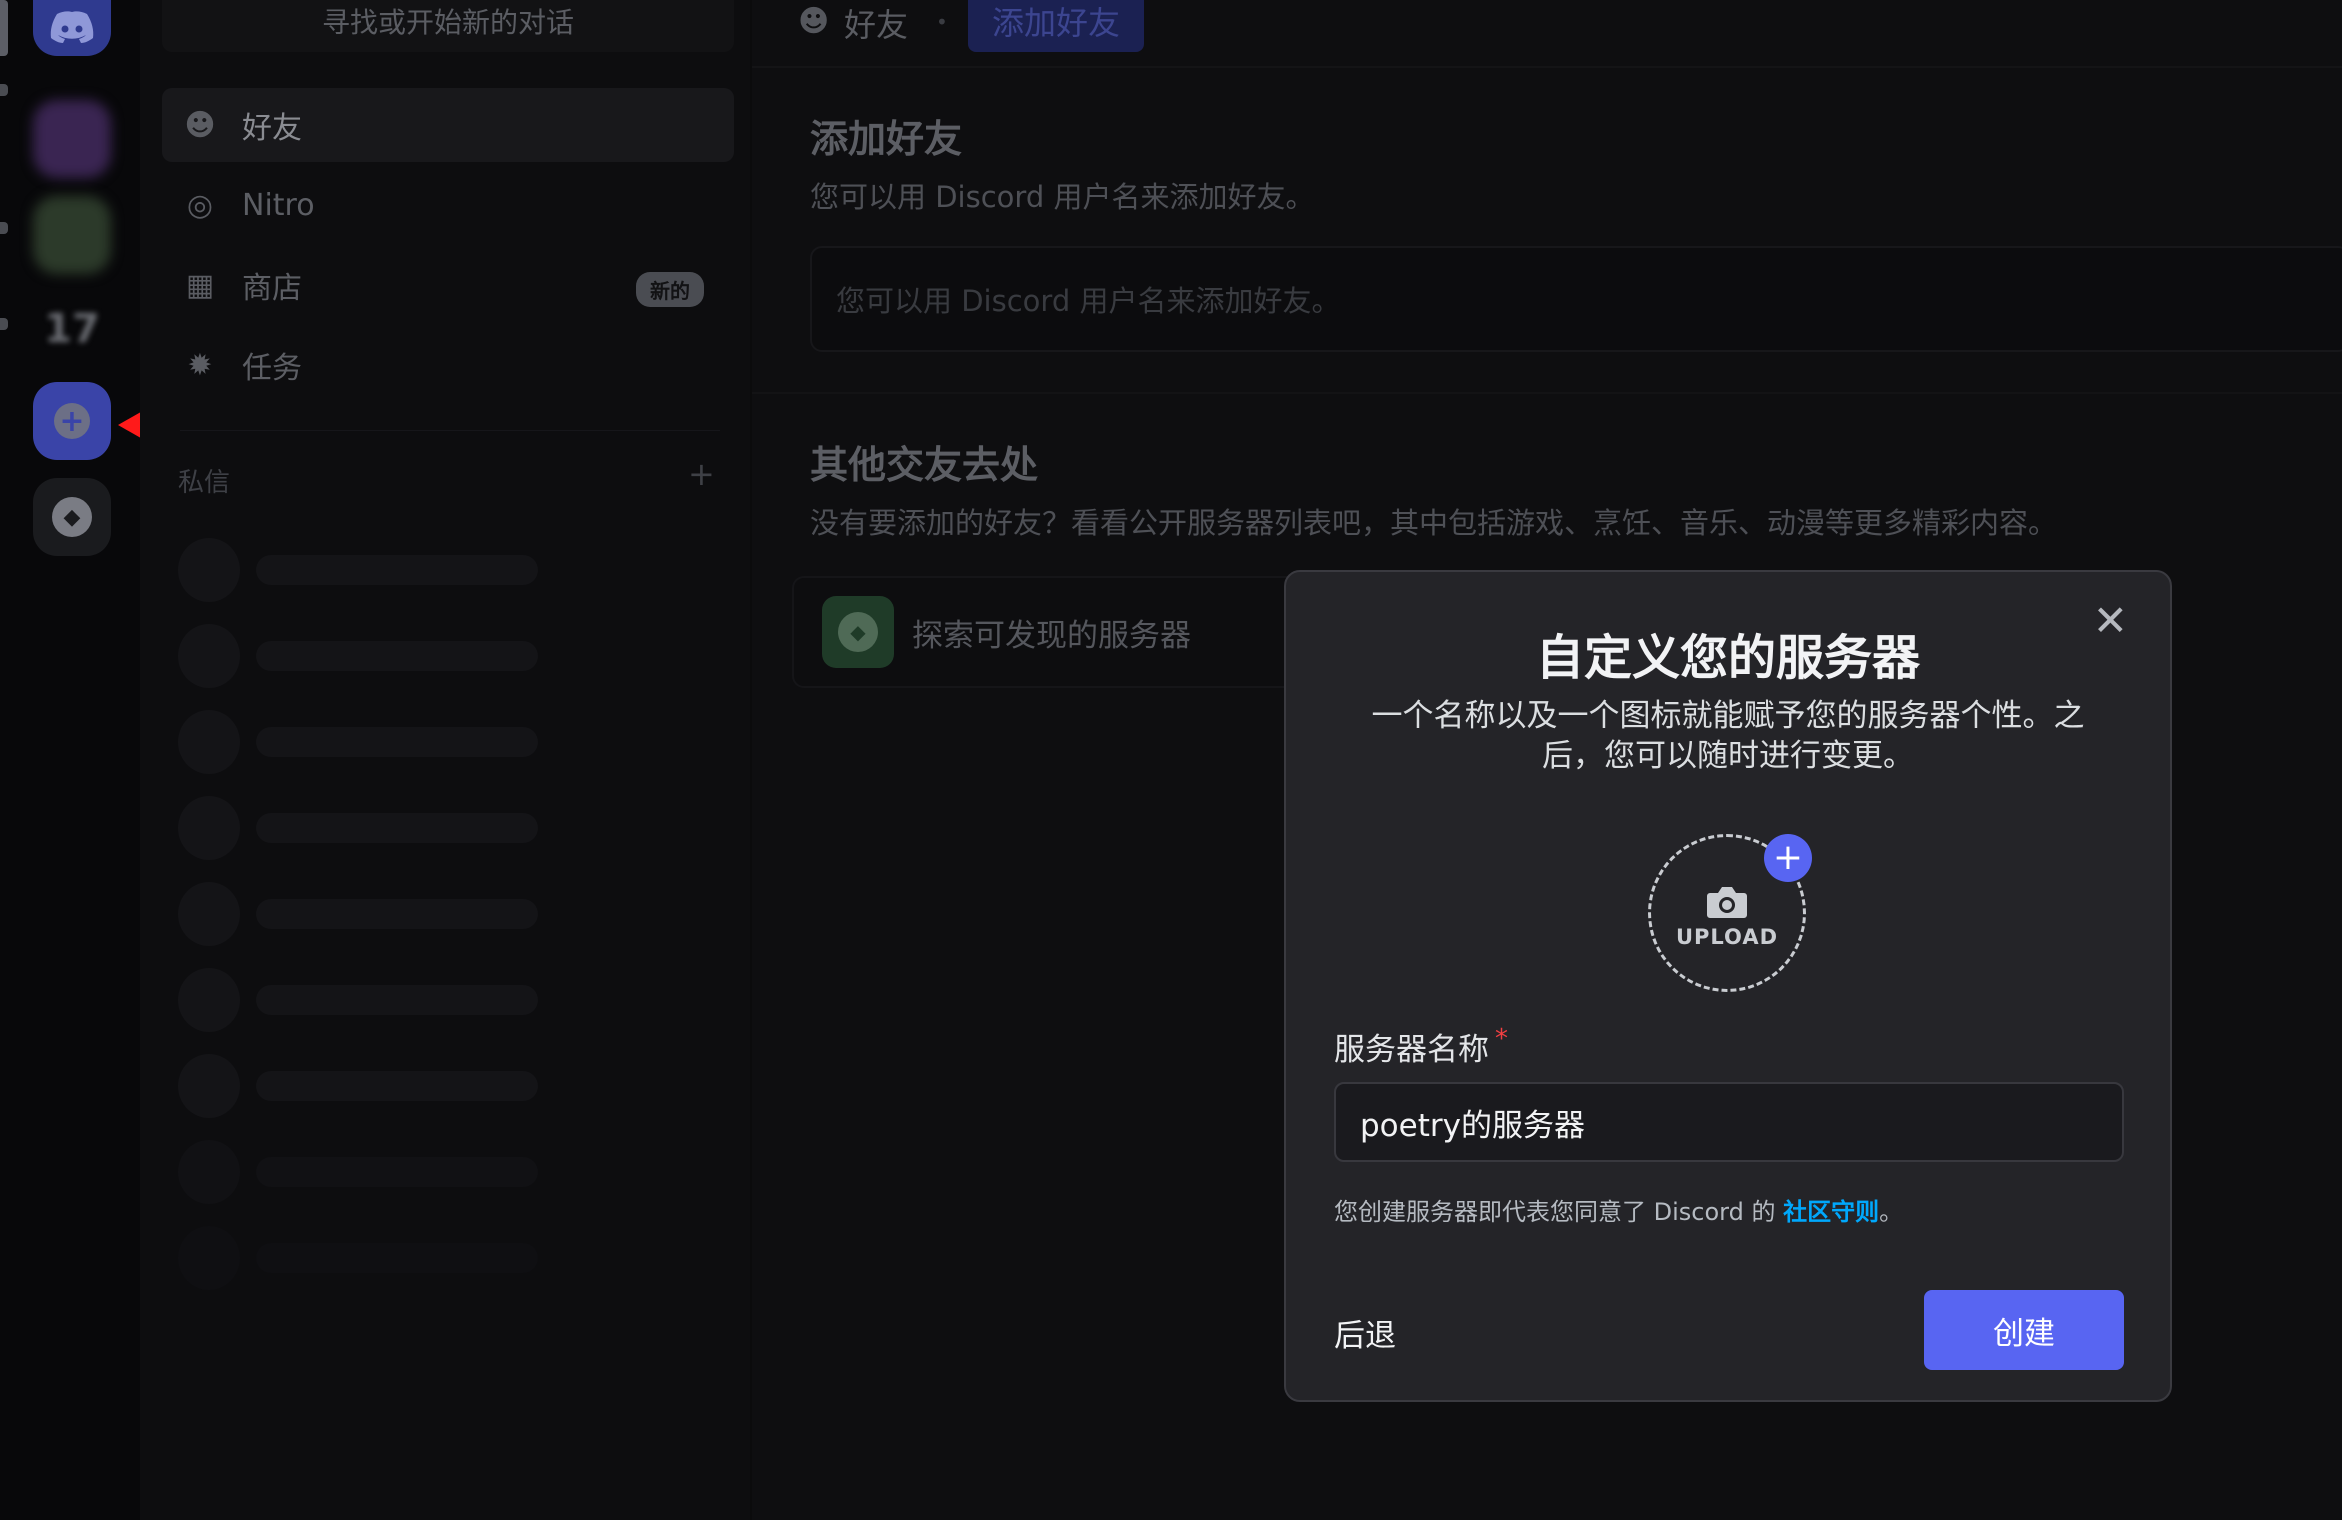 This screenshot has height=1520, width=2342. I want to click on shop-icon: ▦, so click(200, 285).